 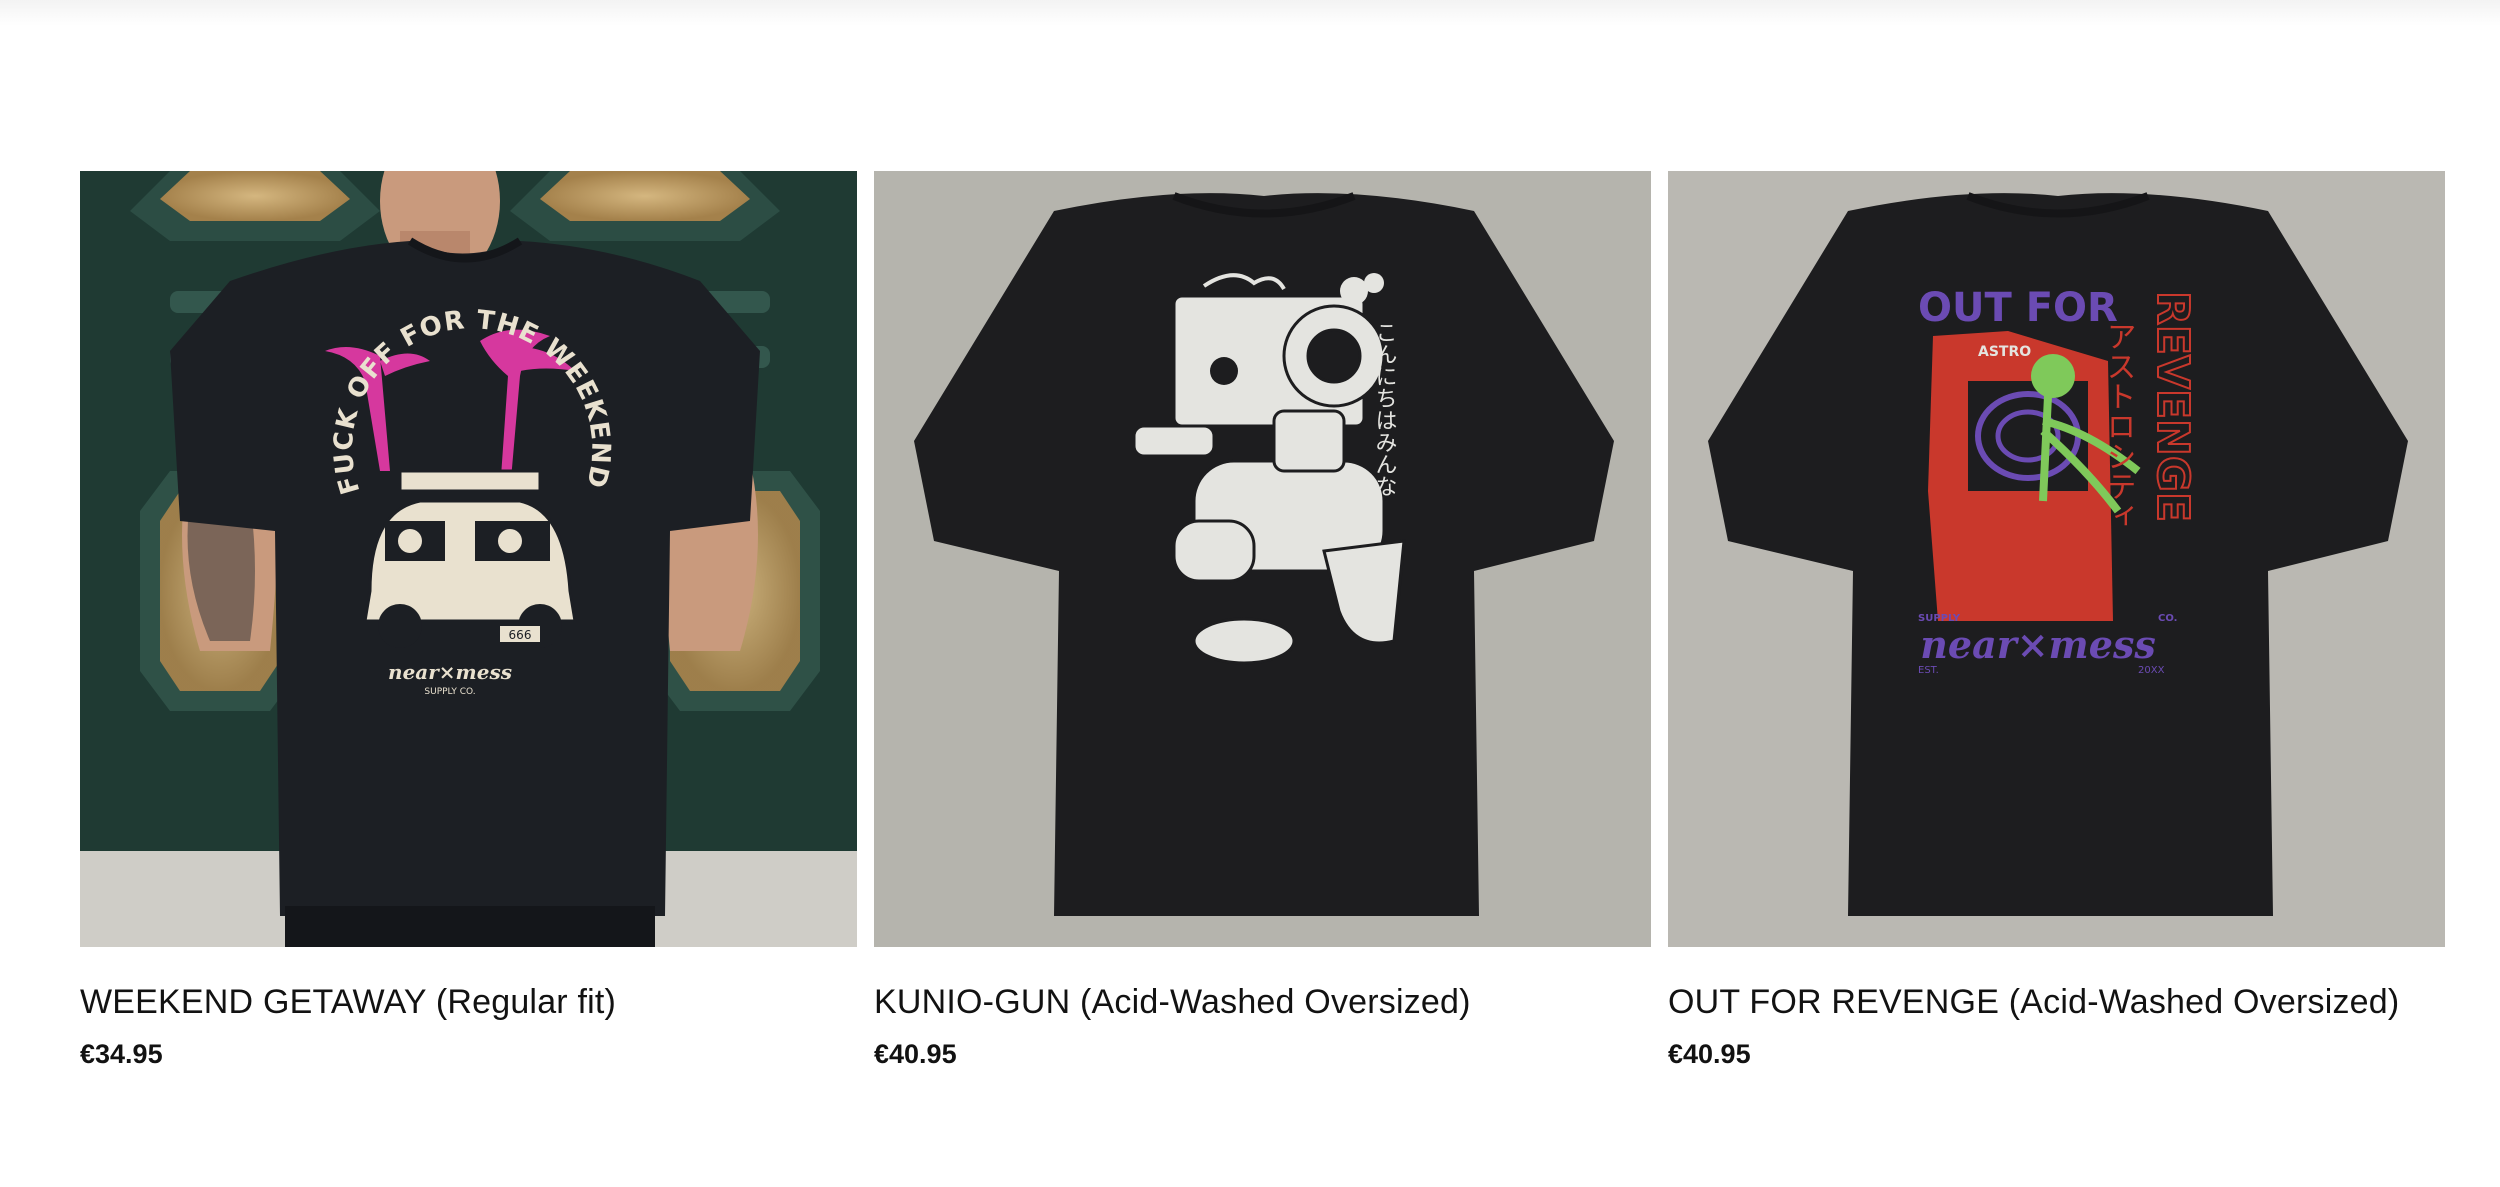 I want to click on product-title: OUT FOR REVENGE (Acid-Washed Oversized), so click(x=2056, y=1002).